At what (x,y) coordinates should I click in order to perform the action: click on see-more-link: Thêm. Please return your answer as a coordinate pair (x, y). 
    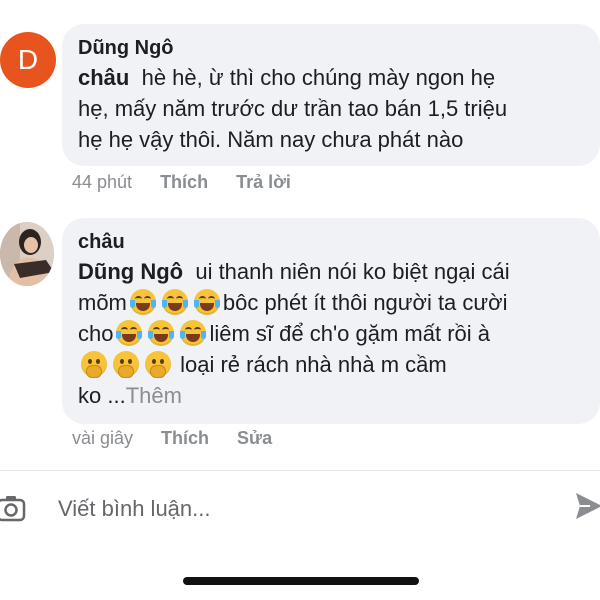
    Looking at the image, I should click on (154, 395).